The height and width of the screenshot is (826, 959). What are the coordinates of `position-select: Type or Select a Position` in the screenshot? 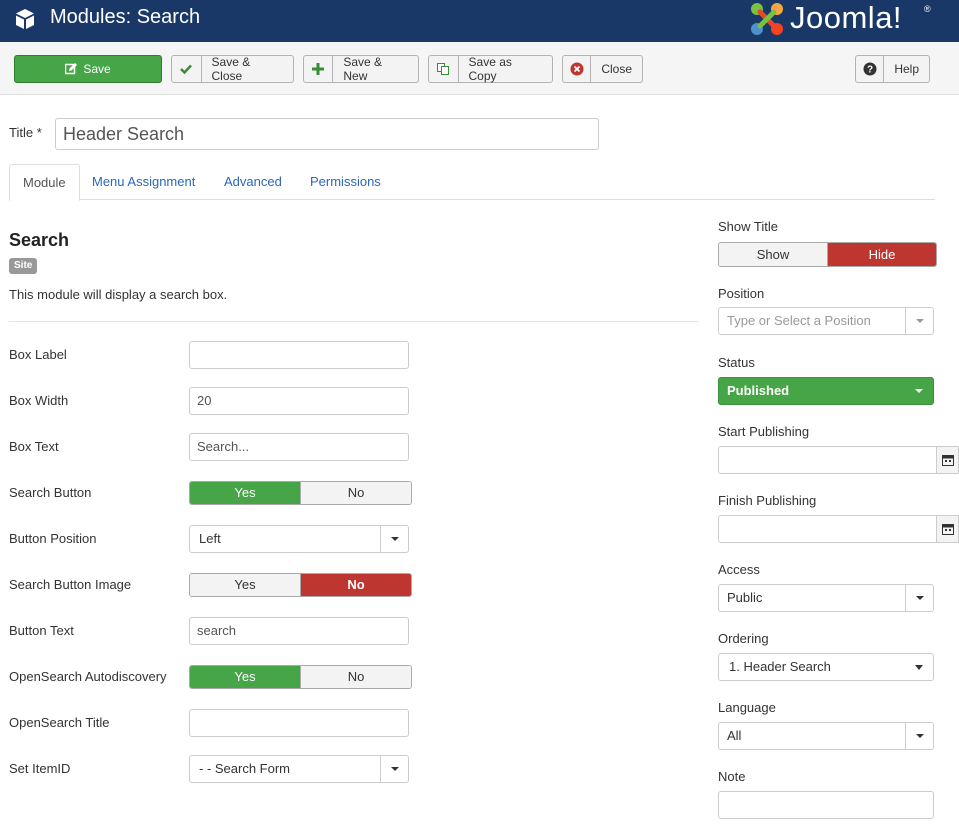 It's located at (826, 321).